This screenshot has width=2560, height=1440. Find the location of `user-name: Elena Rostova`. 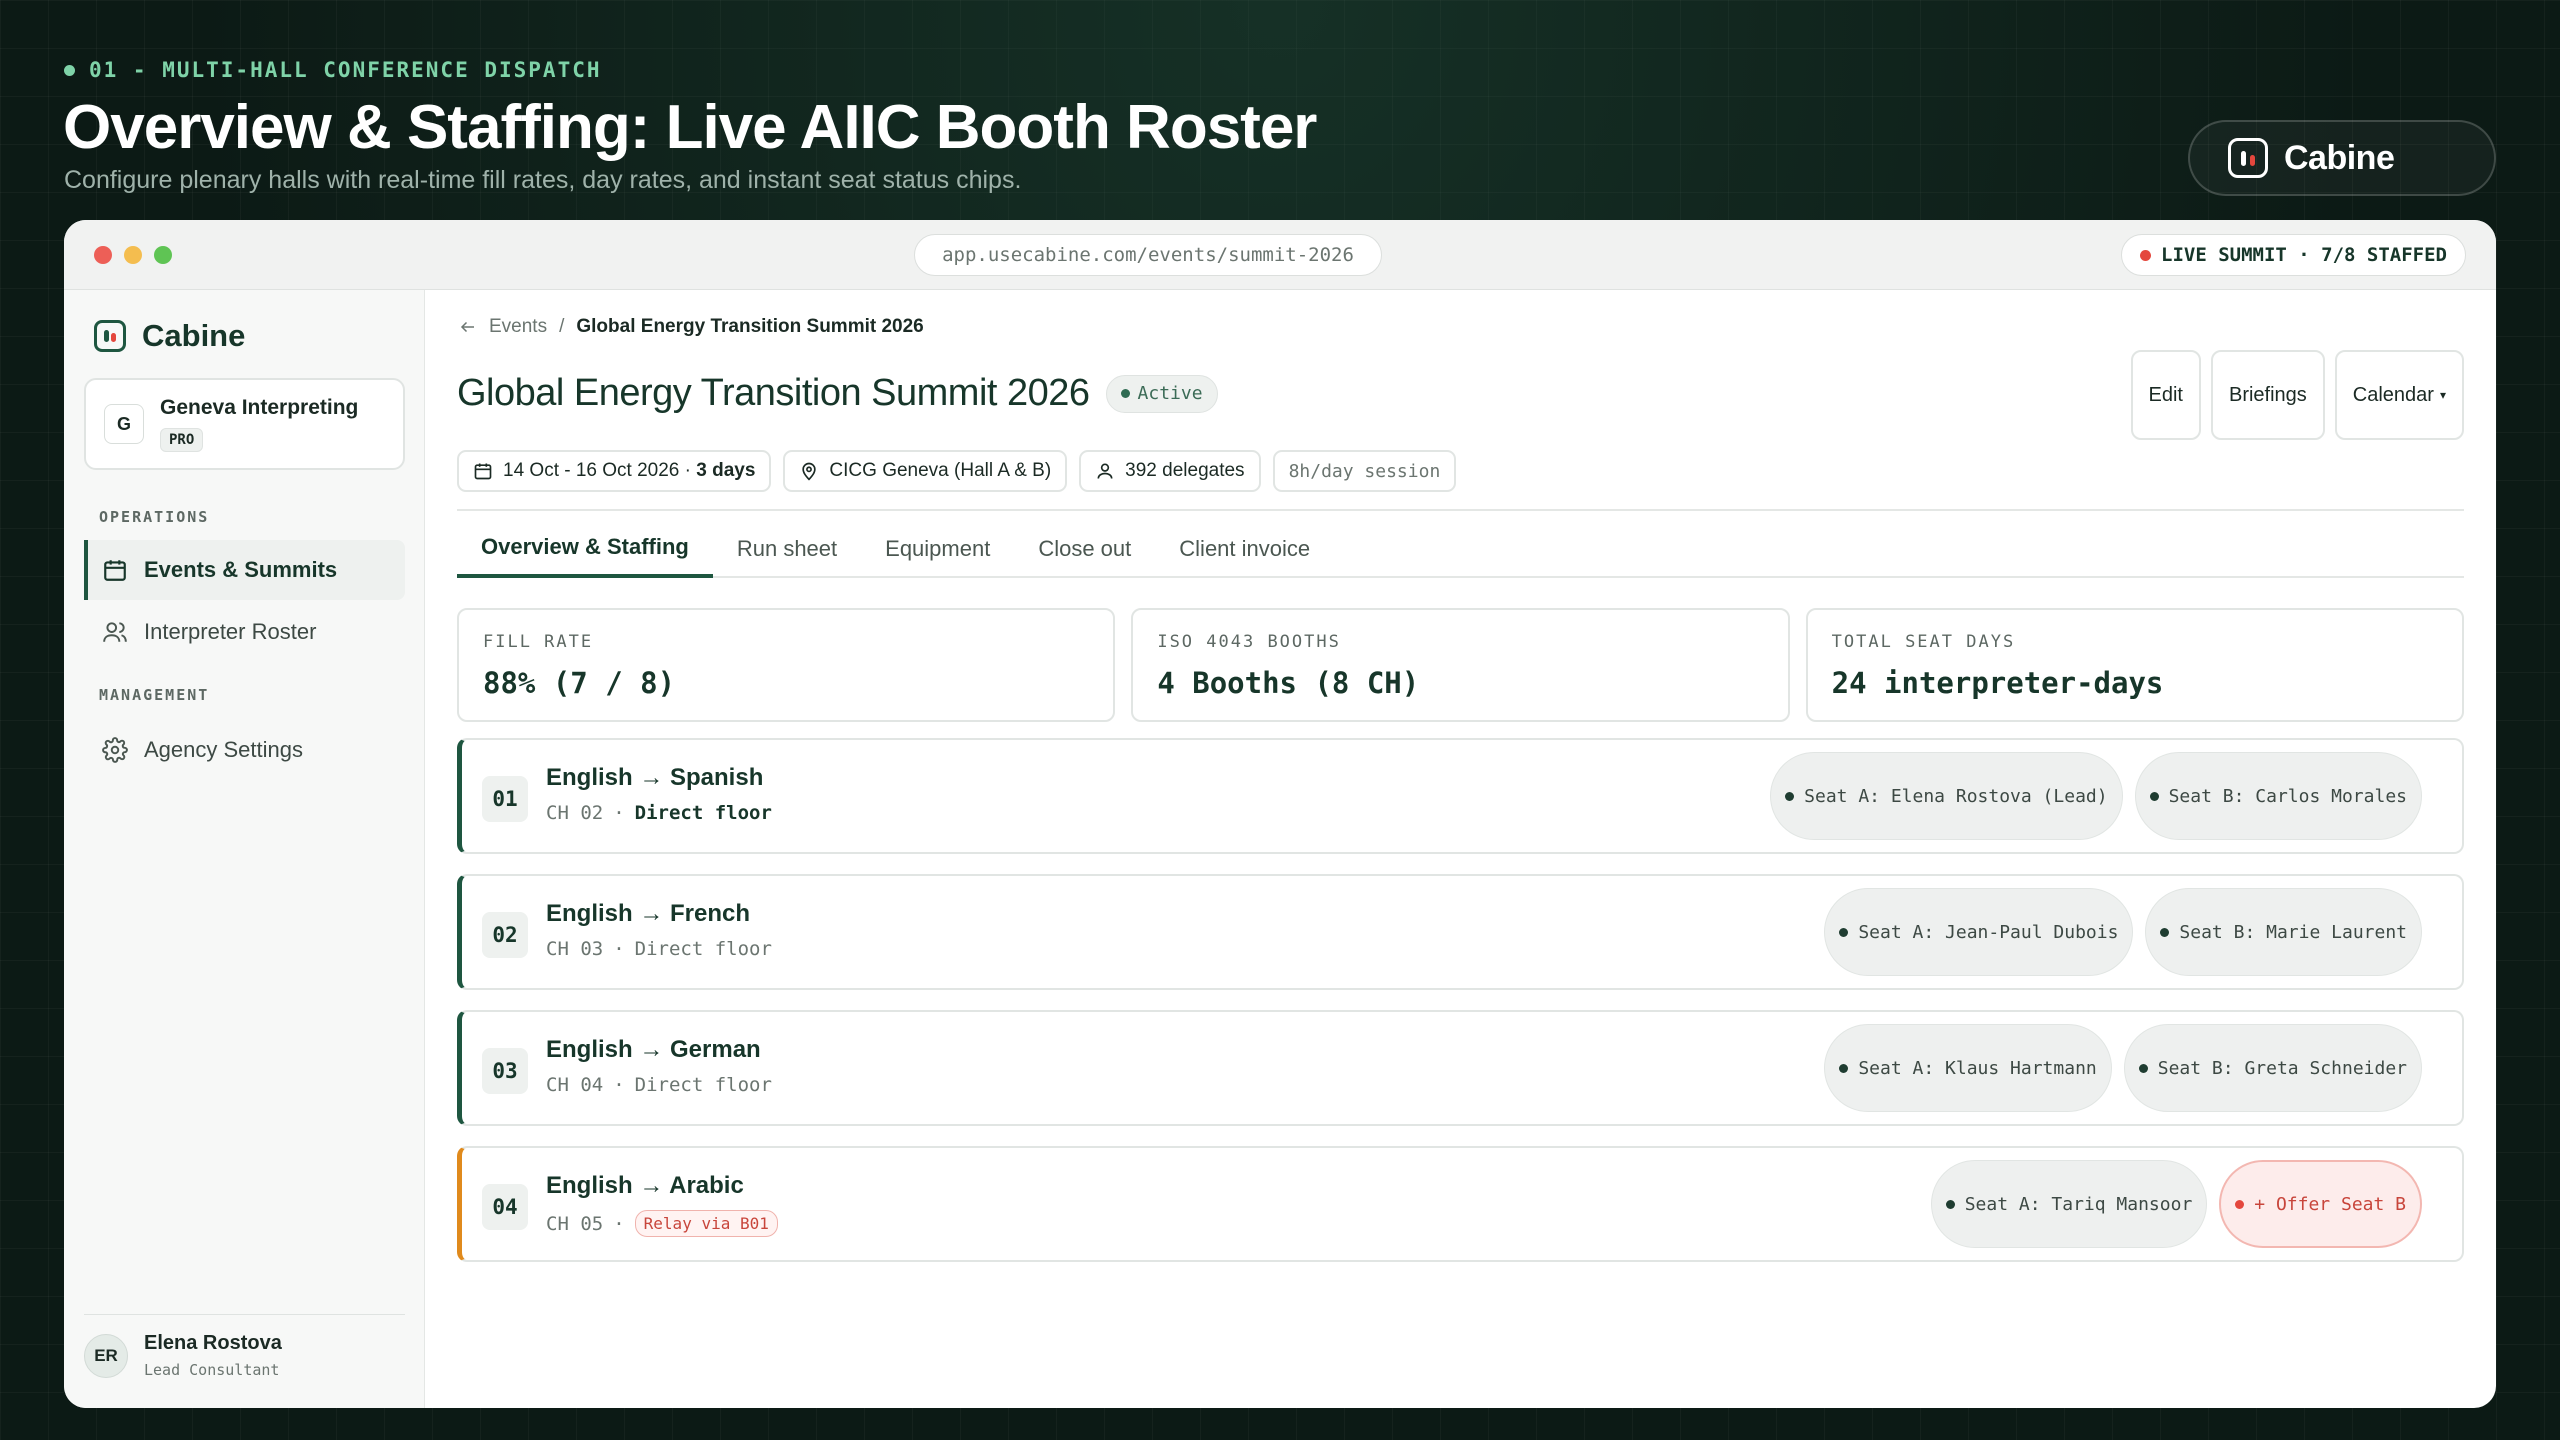

user-name: Elena Rostova is located at coordinates (213, 1343).